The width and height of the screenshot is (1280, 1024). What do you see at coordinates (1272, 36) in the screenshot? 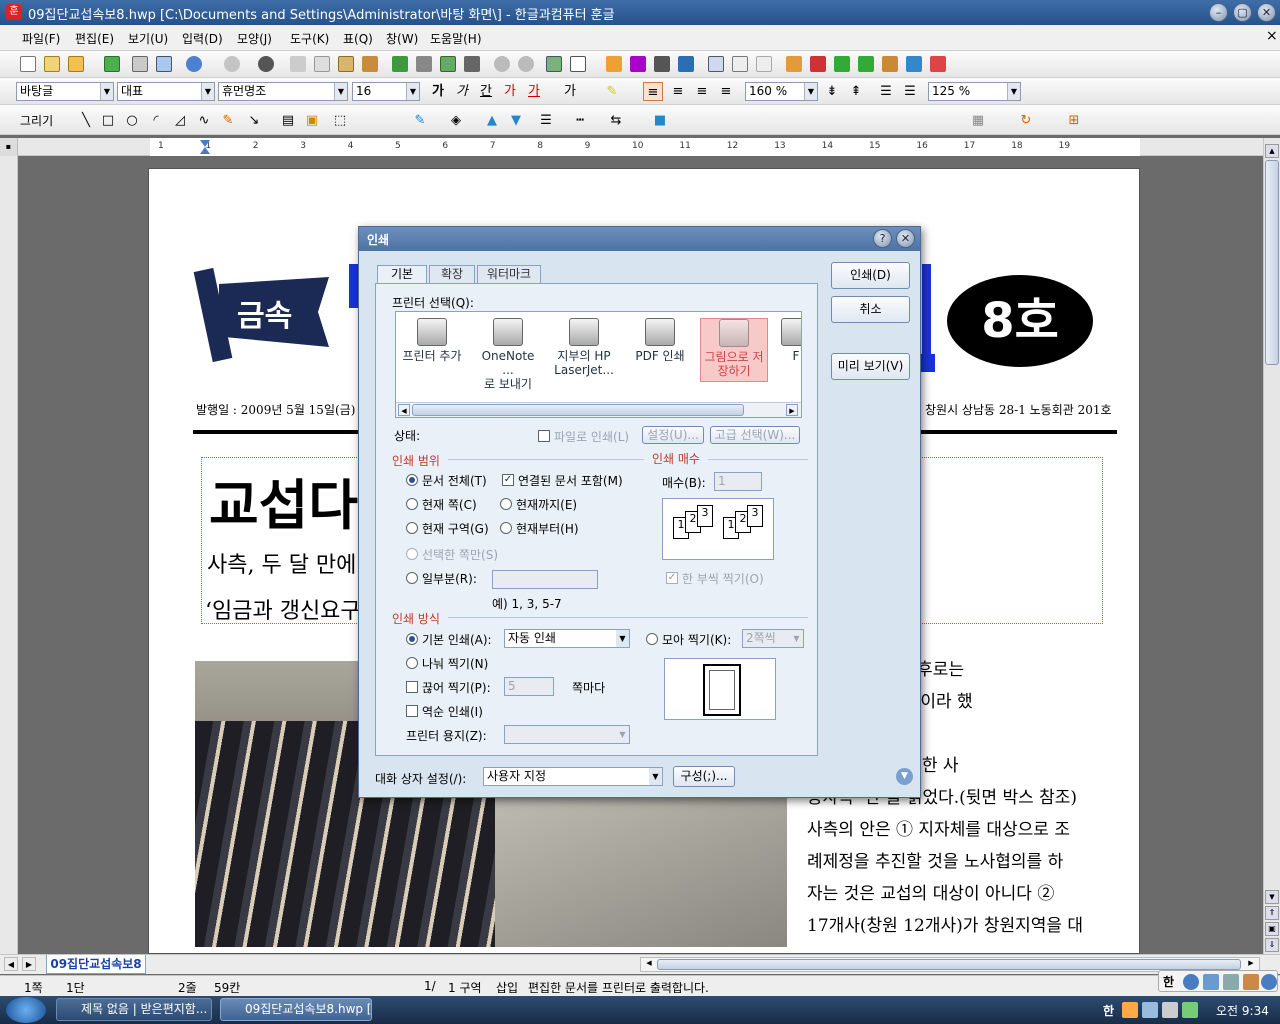
I see `close-doc-icon: ×` at bounding box center [1272, 36].